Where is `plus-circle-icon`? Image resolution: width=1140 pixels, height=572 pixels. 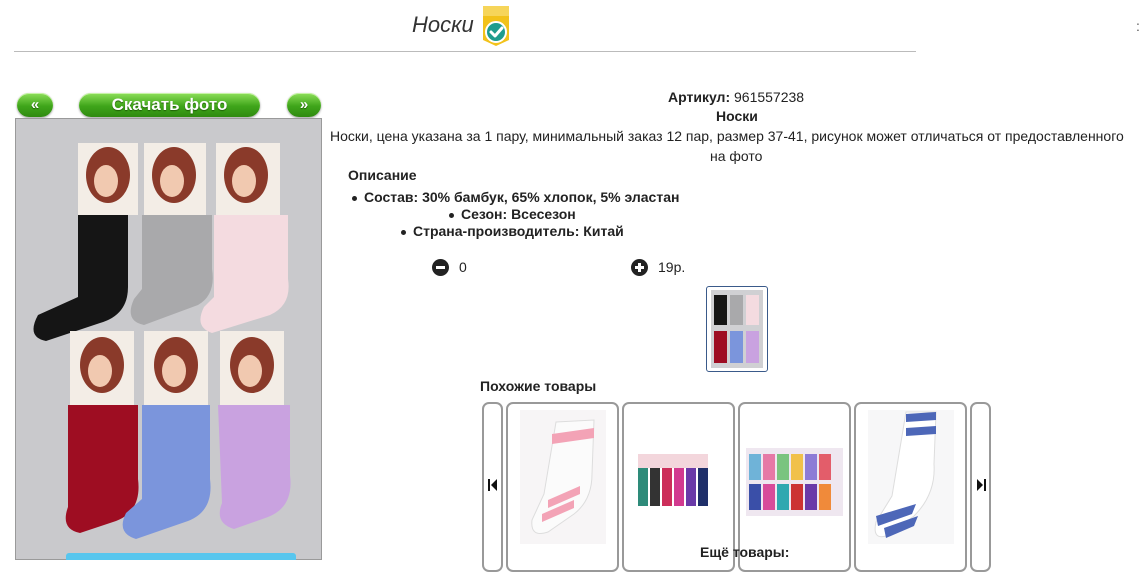
plus-circle-icon is located at coordinates (639, 267).